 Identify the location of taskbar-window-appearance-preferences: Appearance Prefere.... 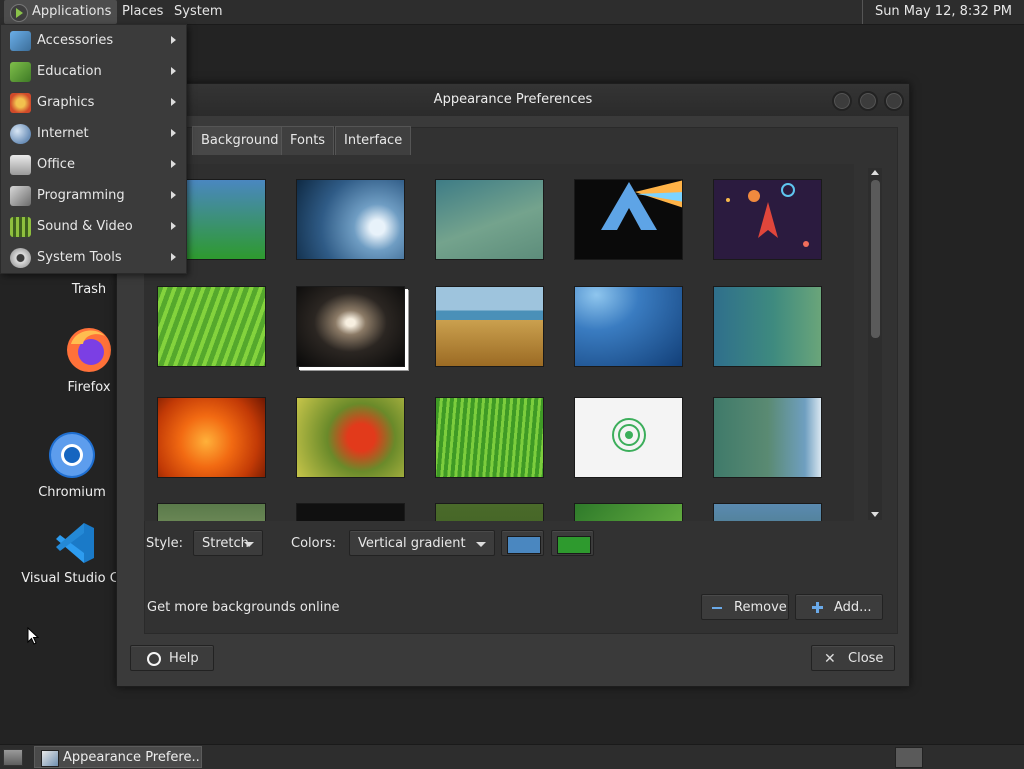
(118, 757).